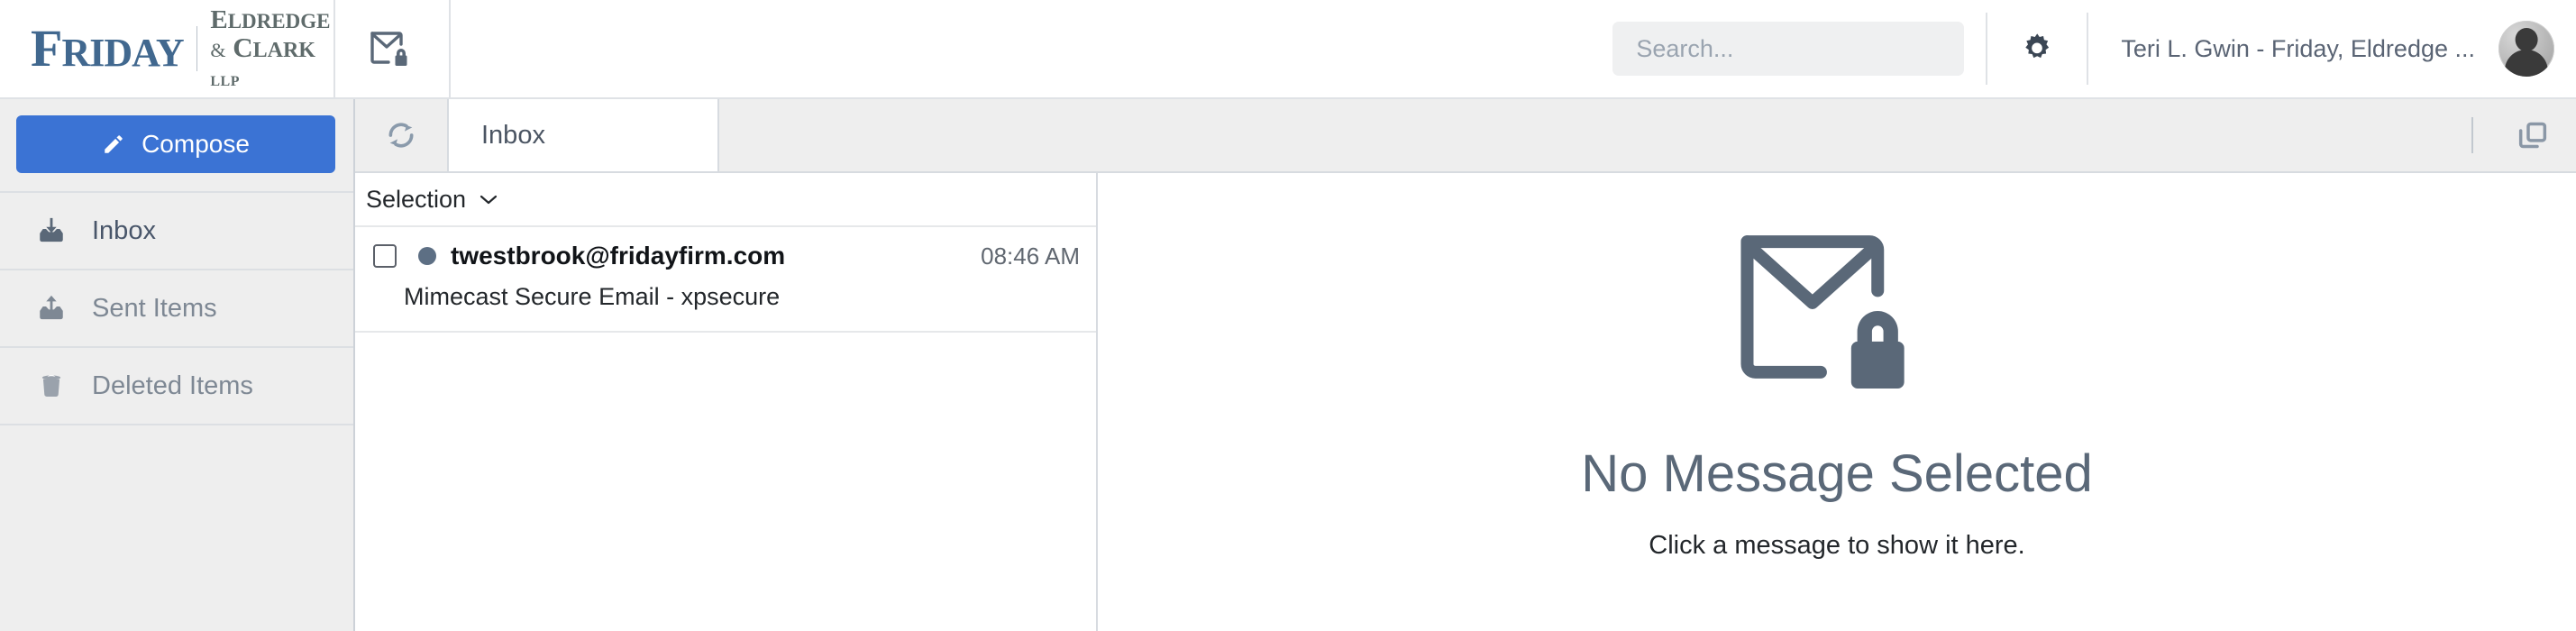 The height and width of the screenshot is (631, 2576). I want to click on refresh-button, so click(402, 135).